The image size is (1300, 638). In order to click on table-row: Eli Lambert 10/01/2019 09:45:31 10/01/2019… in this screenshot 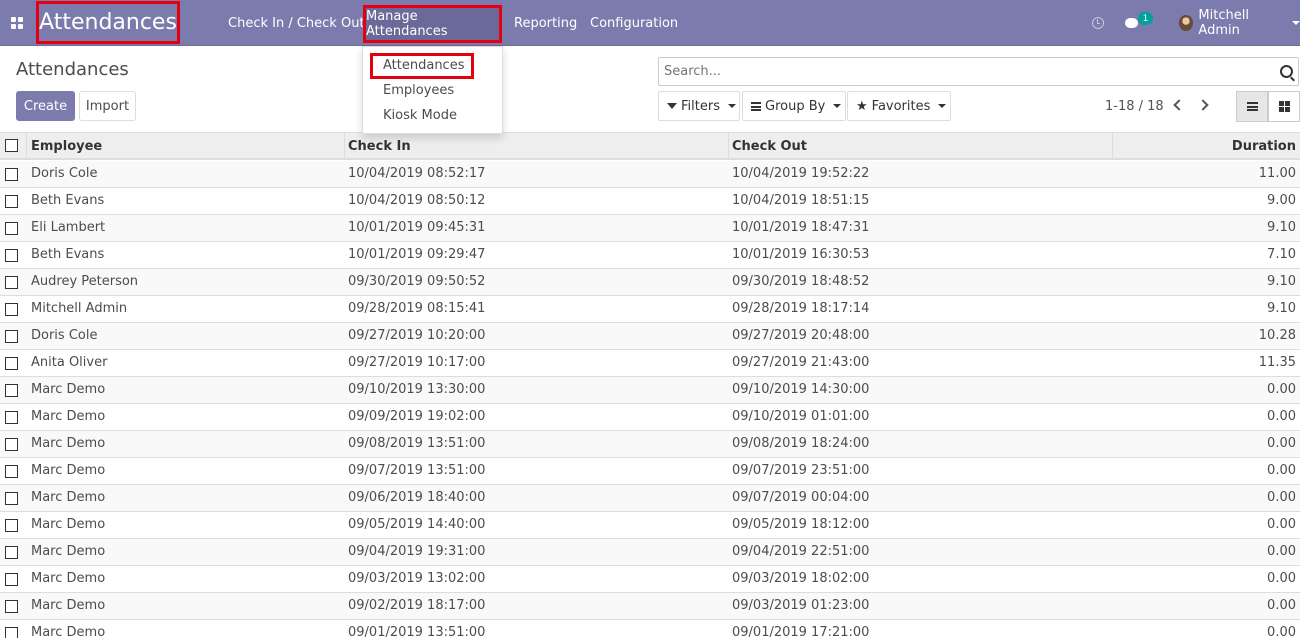, I will do `click(650, 228)`.